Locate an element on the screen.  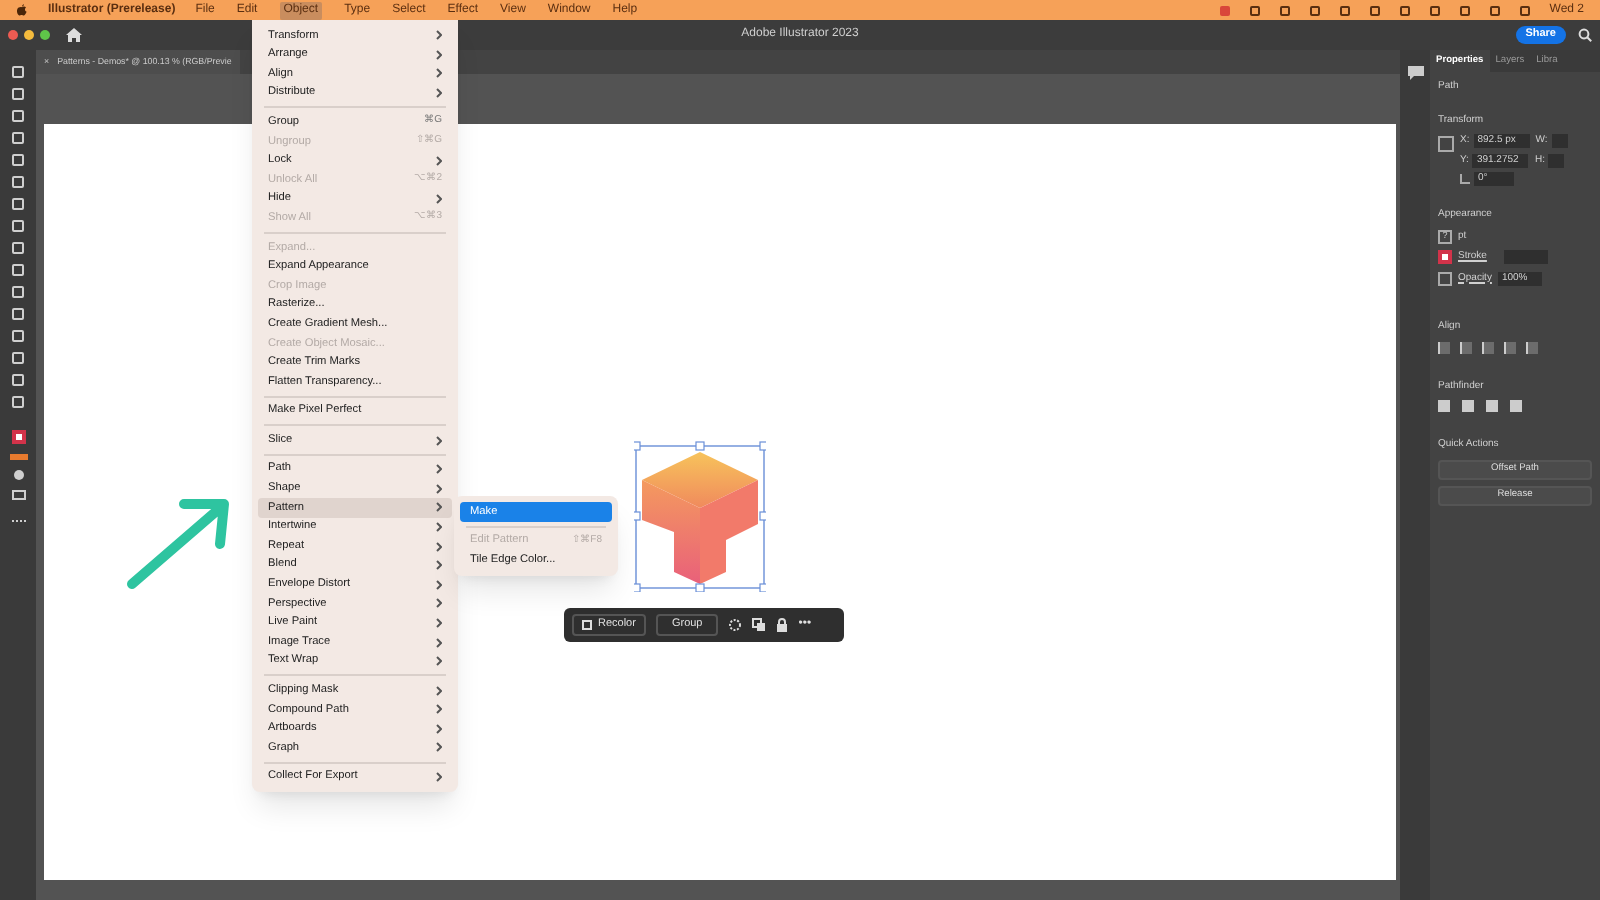
apple-logo-icon is located at coordinates (22, 10).